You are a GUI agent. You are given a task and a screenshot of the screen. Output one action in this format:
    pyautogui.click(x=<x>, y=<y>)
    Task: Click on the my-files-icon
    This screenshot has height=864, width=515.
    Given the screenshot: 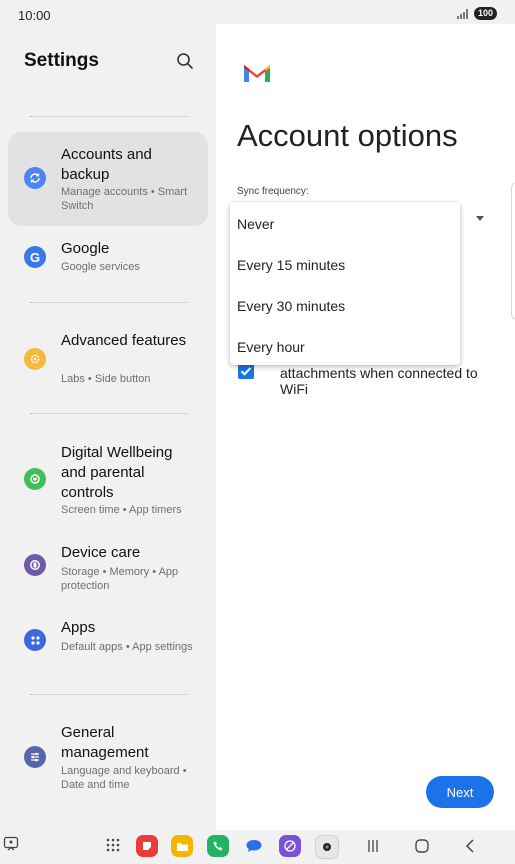 What is the action you would take?
    pyautogui.click(x=182, y=846)
    